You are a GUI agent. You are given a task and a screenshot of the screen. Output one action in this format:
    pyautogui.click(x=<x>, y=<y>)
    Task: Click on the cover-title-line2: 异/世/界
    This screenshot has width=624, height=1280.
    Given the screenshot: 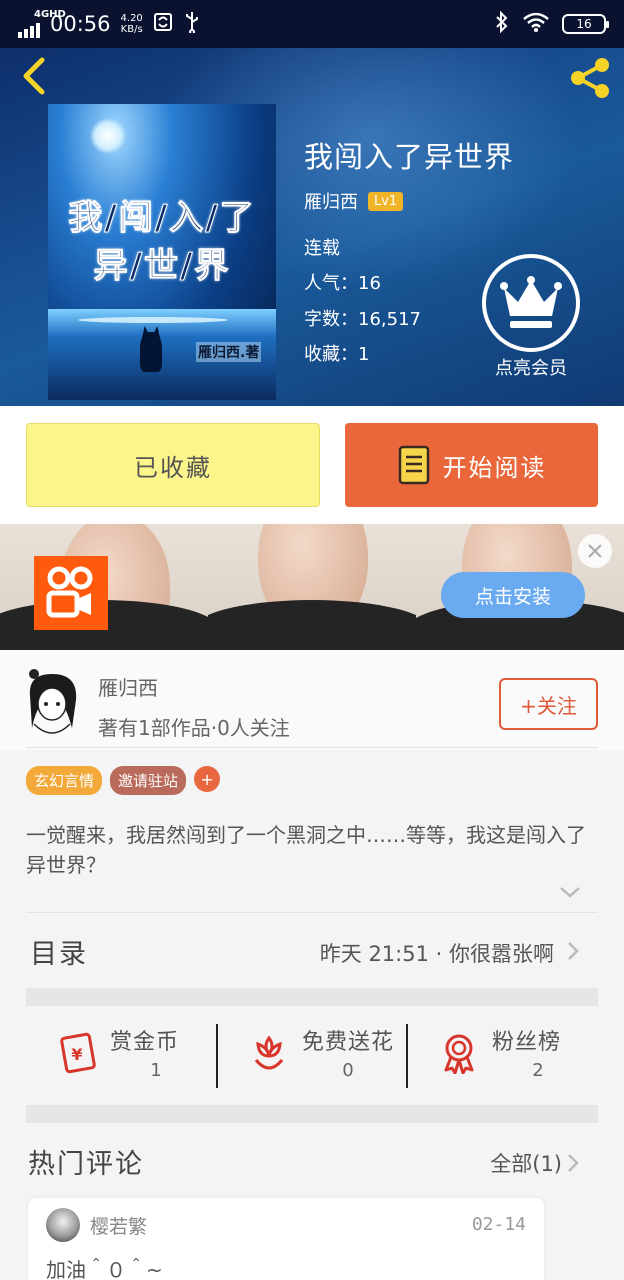 What is the action you would take?
    pyautogui.click(x=162, y=266)
    